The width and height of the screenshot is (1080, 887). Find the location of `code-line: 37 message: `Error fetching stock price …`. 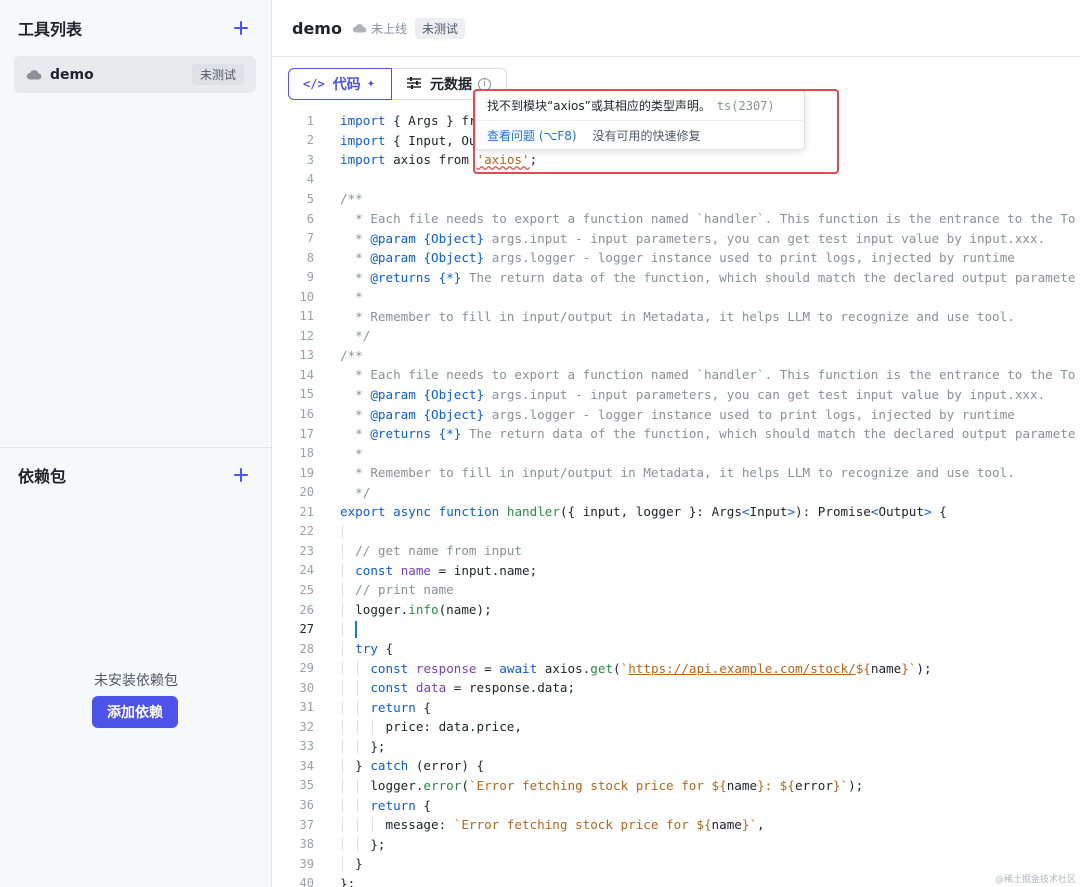

code-line: 37 message: `Error fetching stock price … is located at coordinates (518, 825).